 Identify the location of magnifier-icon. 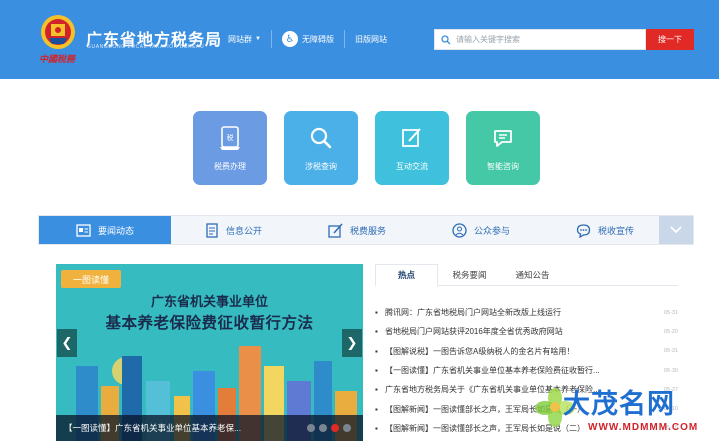
(321, 138).